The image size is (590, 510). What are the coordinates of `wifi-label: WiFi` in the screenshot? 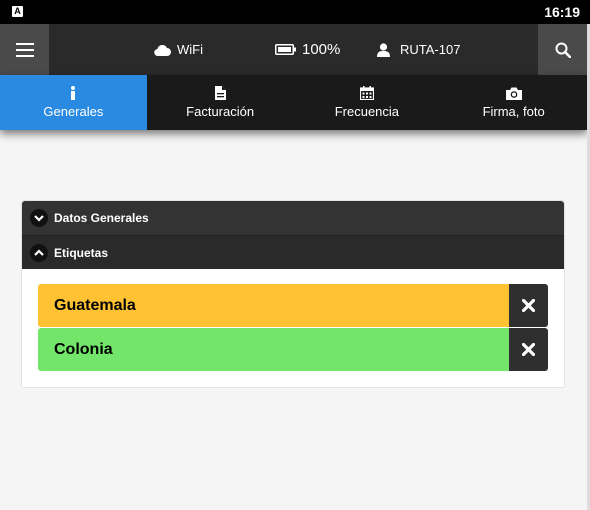 It's located at (190, 49).